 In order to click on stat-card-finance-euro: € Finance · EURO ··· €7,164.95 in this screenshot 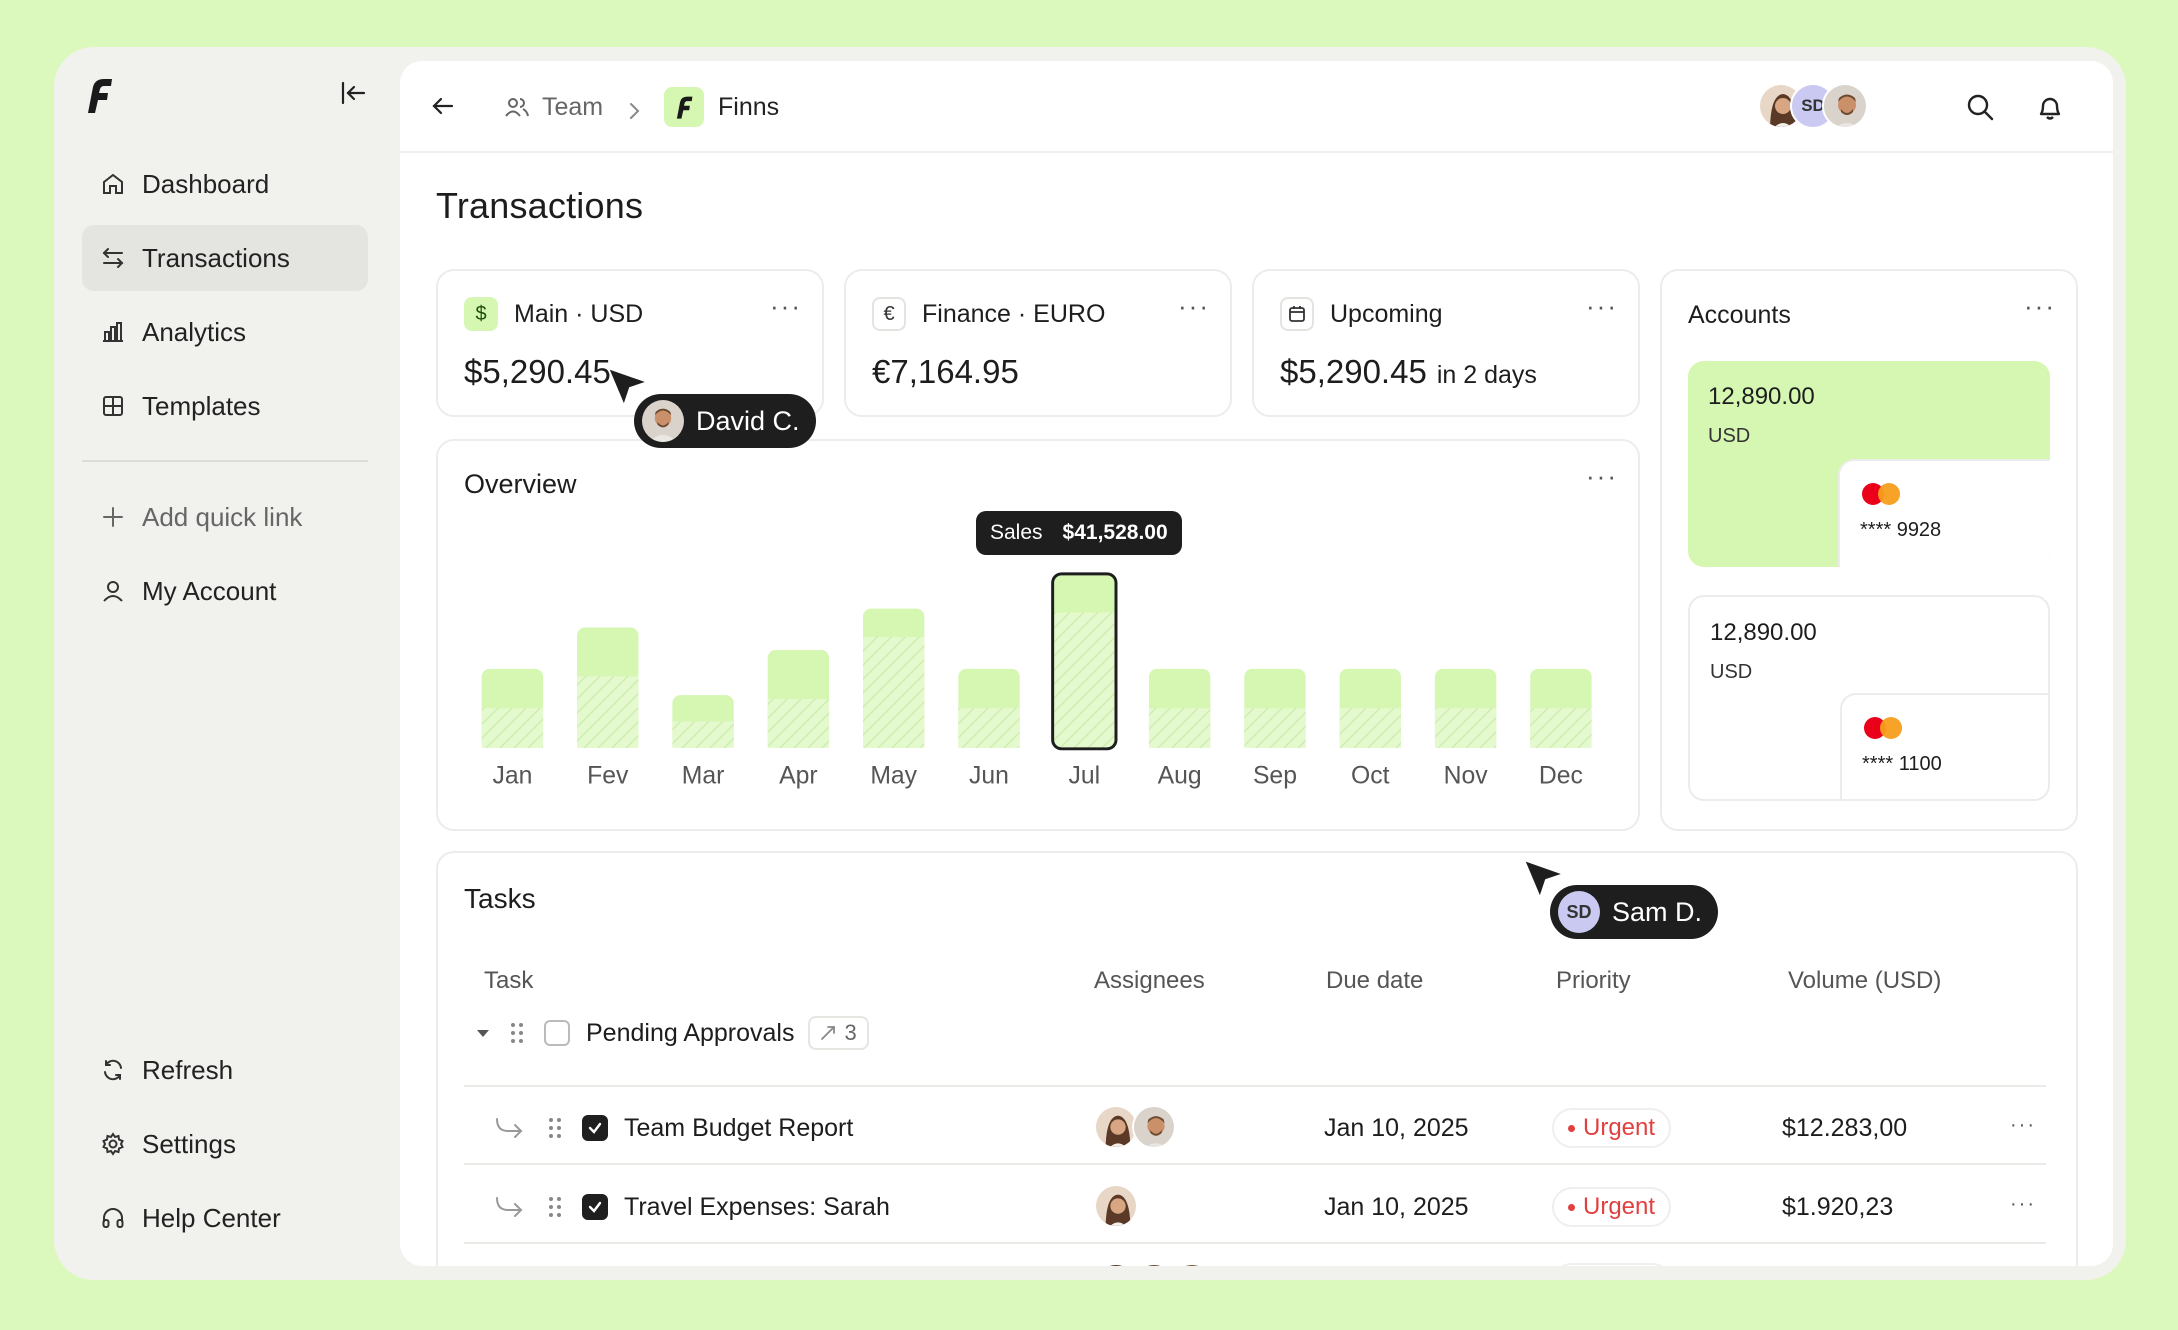, I will do `click(1038, 343)`.